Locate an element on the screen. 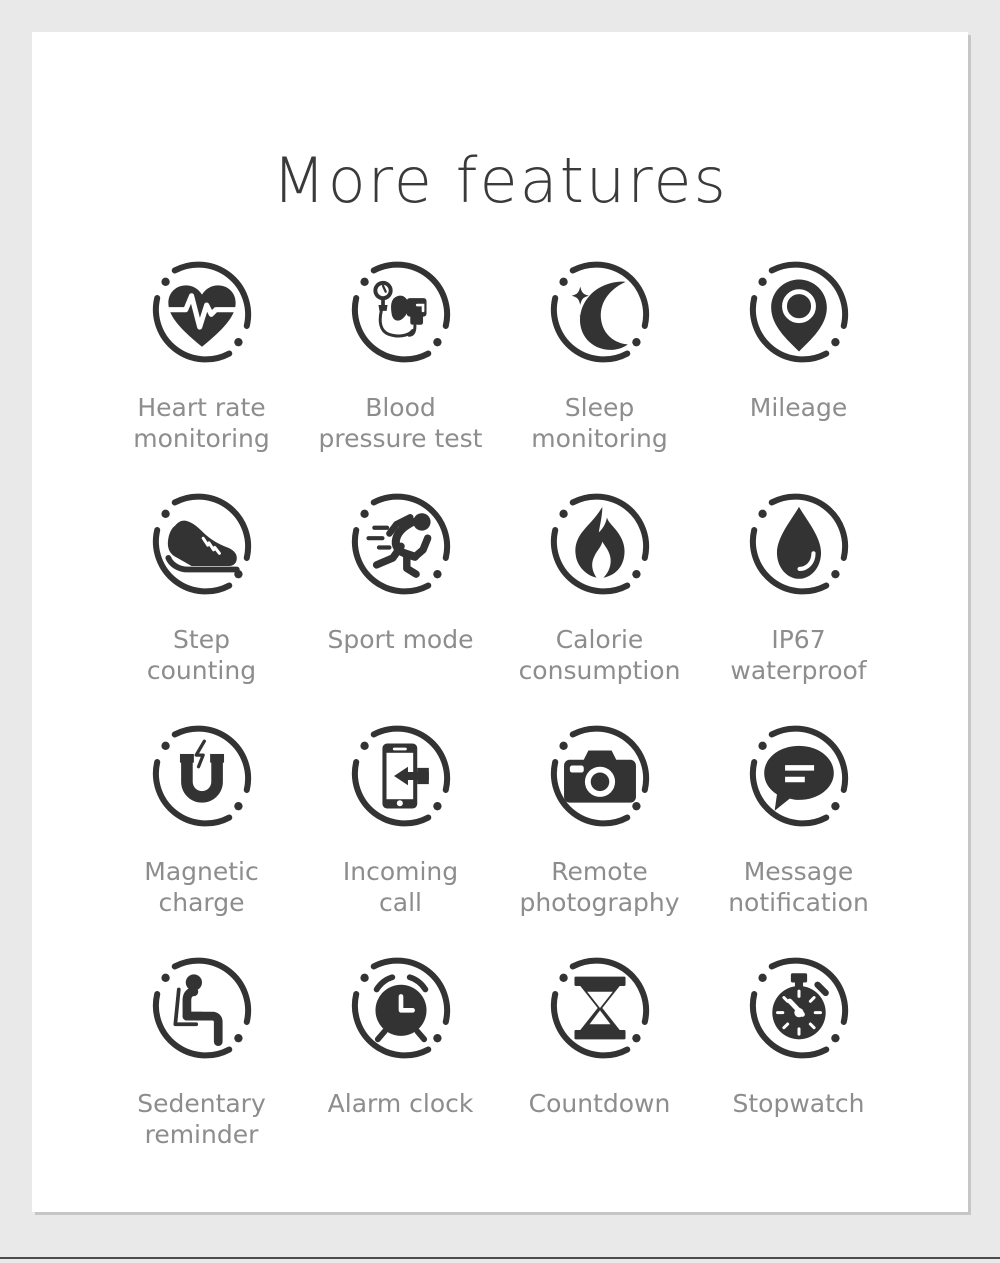 Image resolution: width=1000 pixels, height=1263 pixels. water-drop-icon is located at coordinates (799, 544).